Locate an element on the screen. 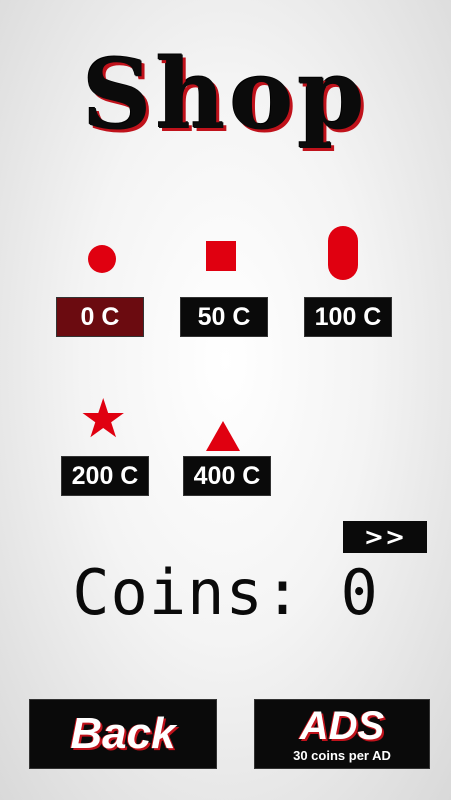  star-icon: ★ is located at coordinates (103, 419).